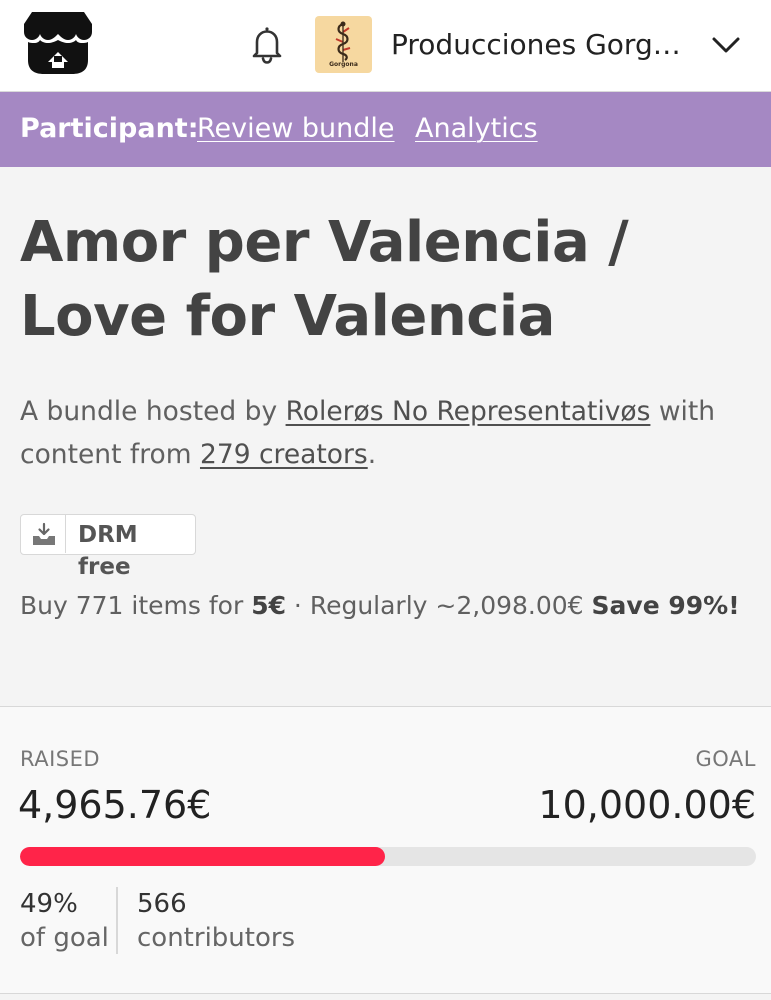 The height and width of the screenshot is (1000, 771). What do you see at coordinates (725, 759) in the screenshot?
I see `goal-label: GOAL` at bounding box center [725, 759].